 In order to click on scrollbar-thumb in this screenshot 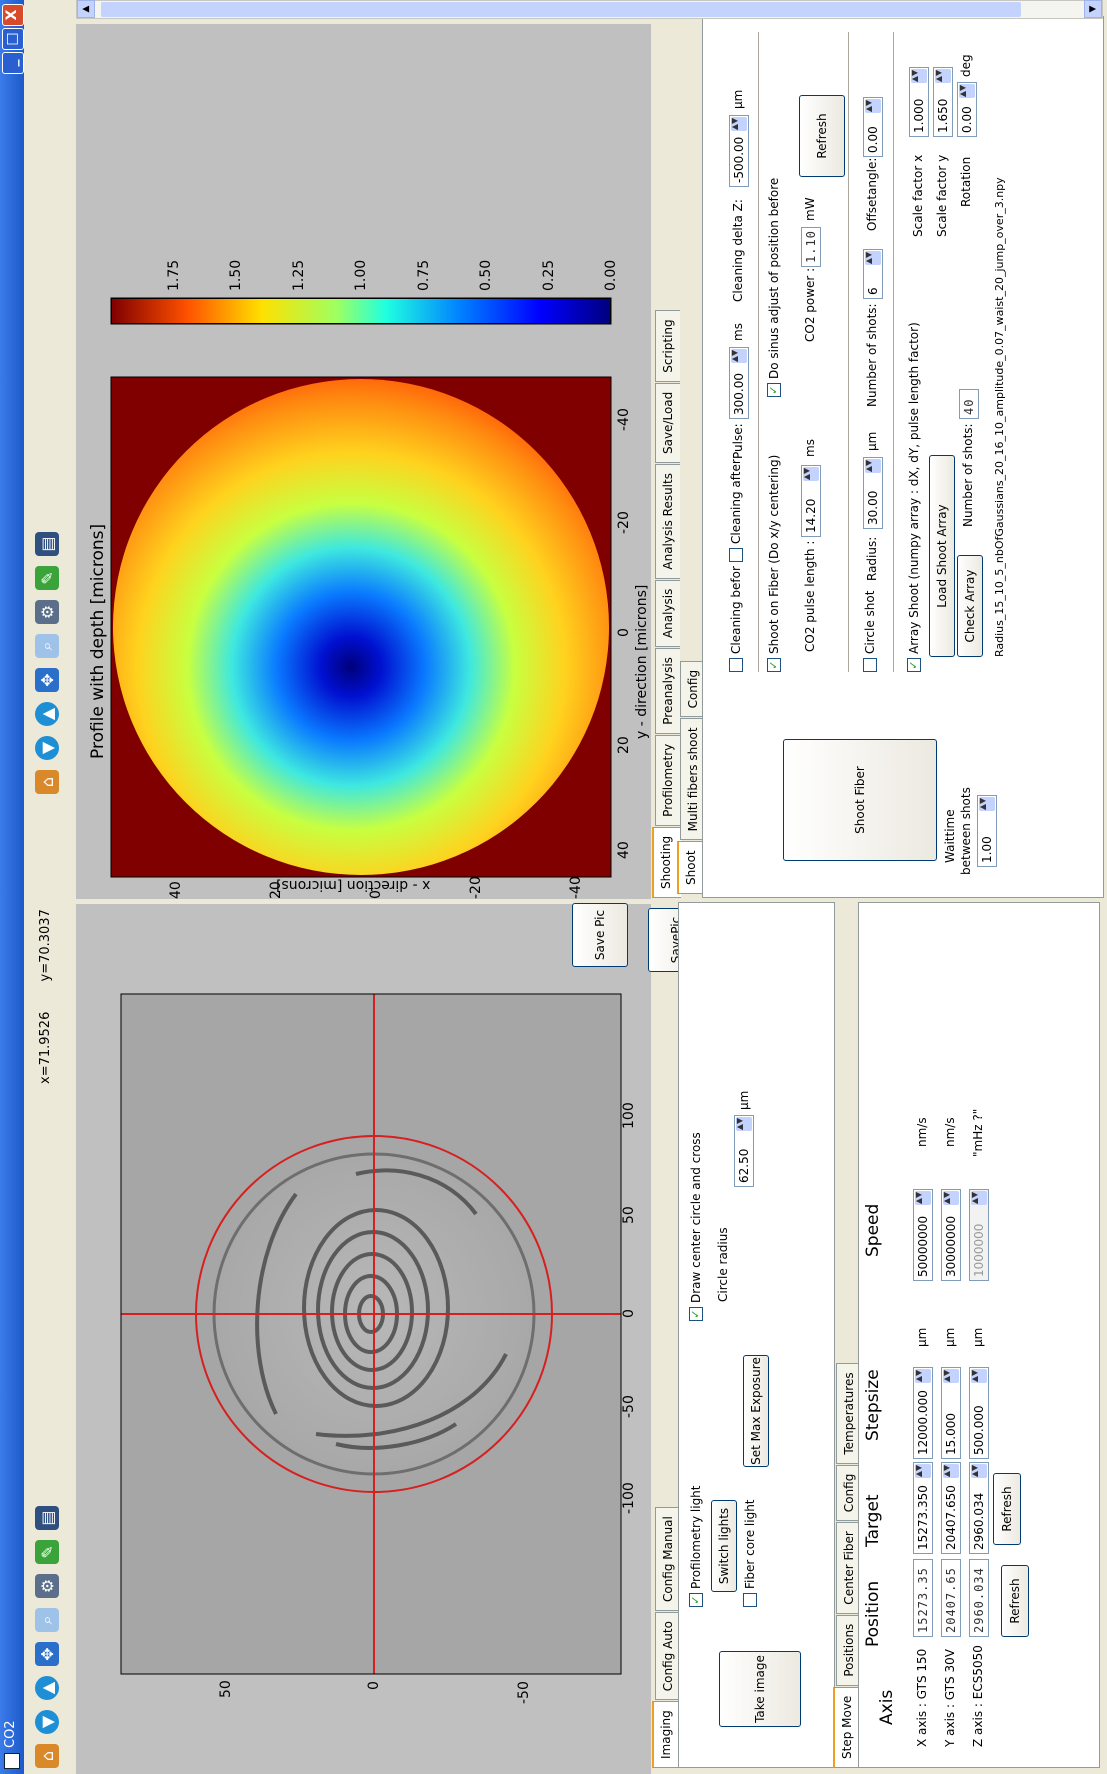, I will do `click(561, 9)`.